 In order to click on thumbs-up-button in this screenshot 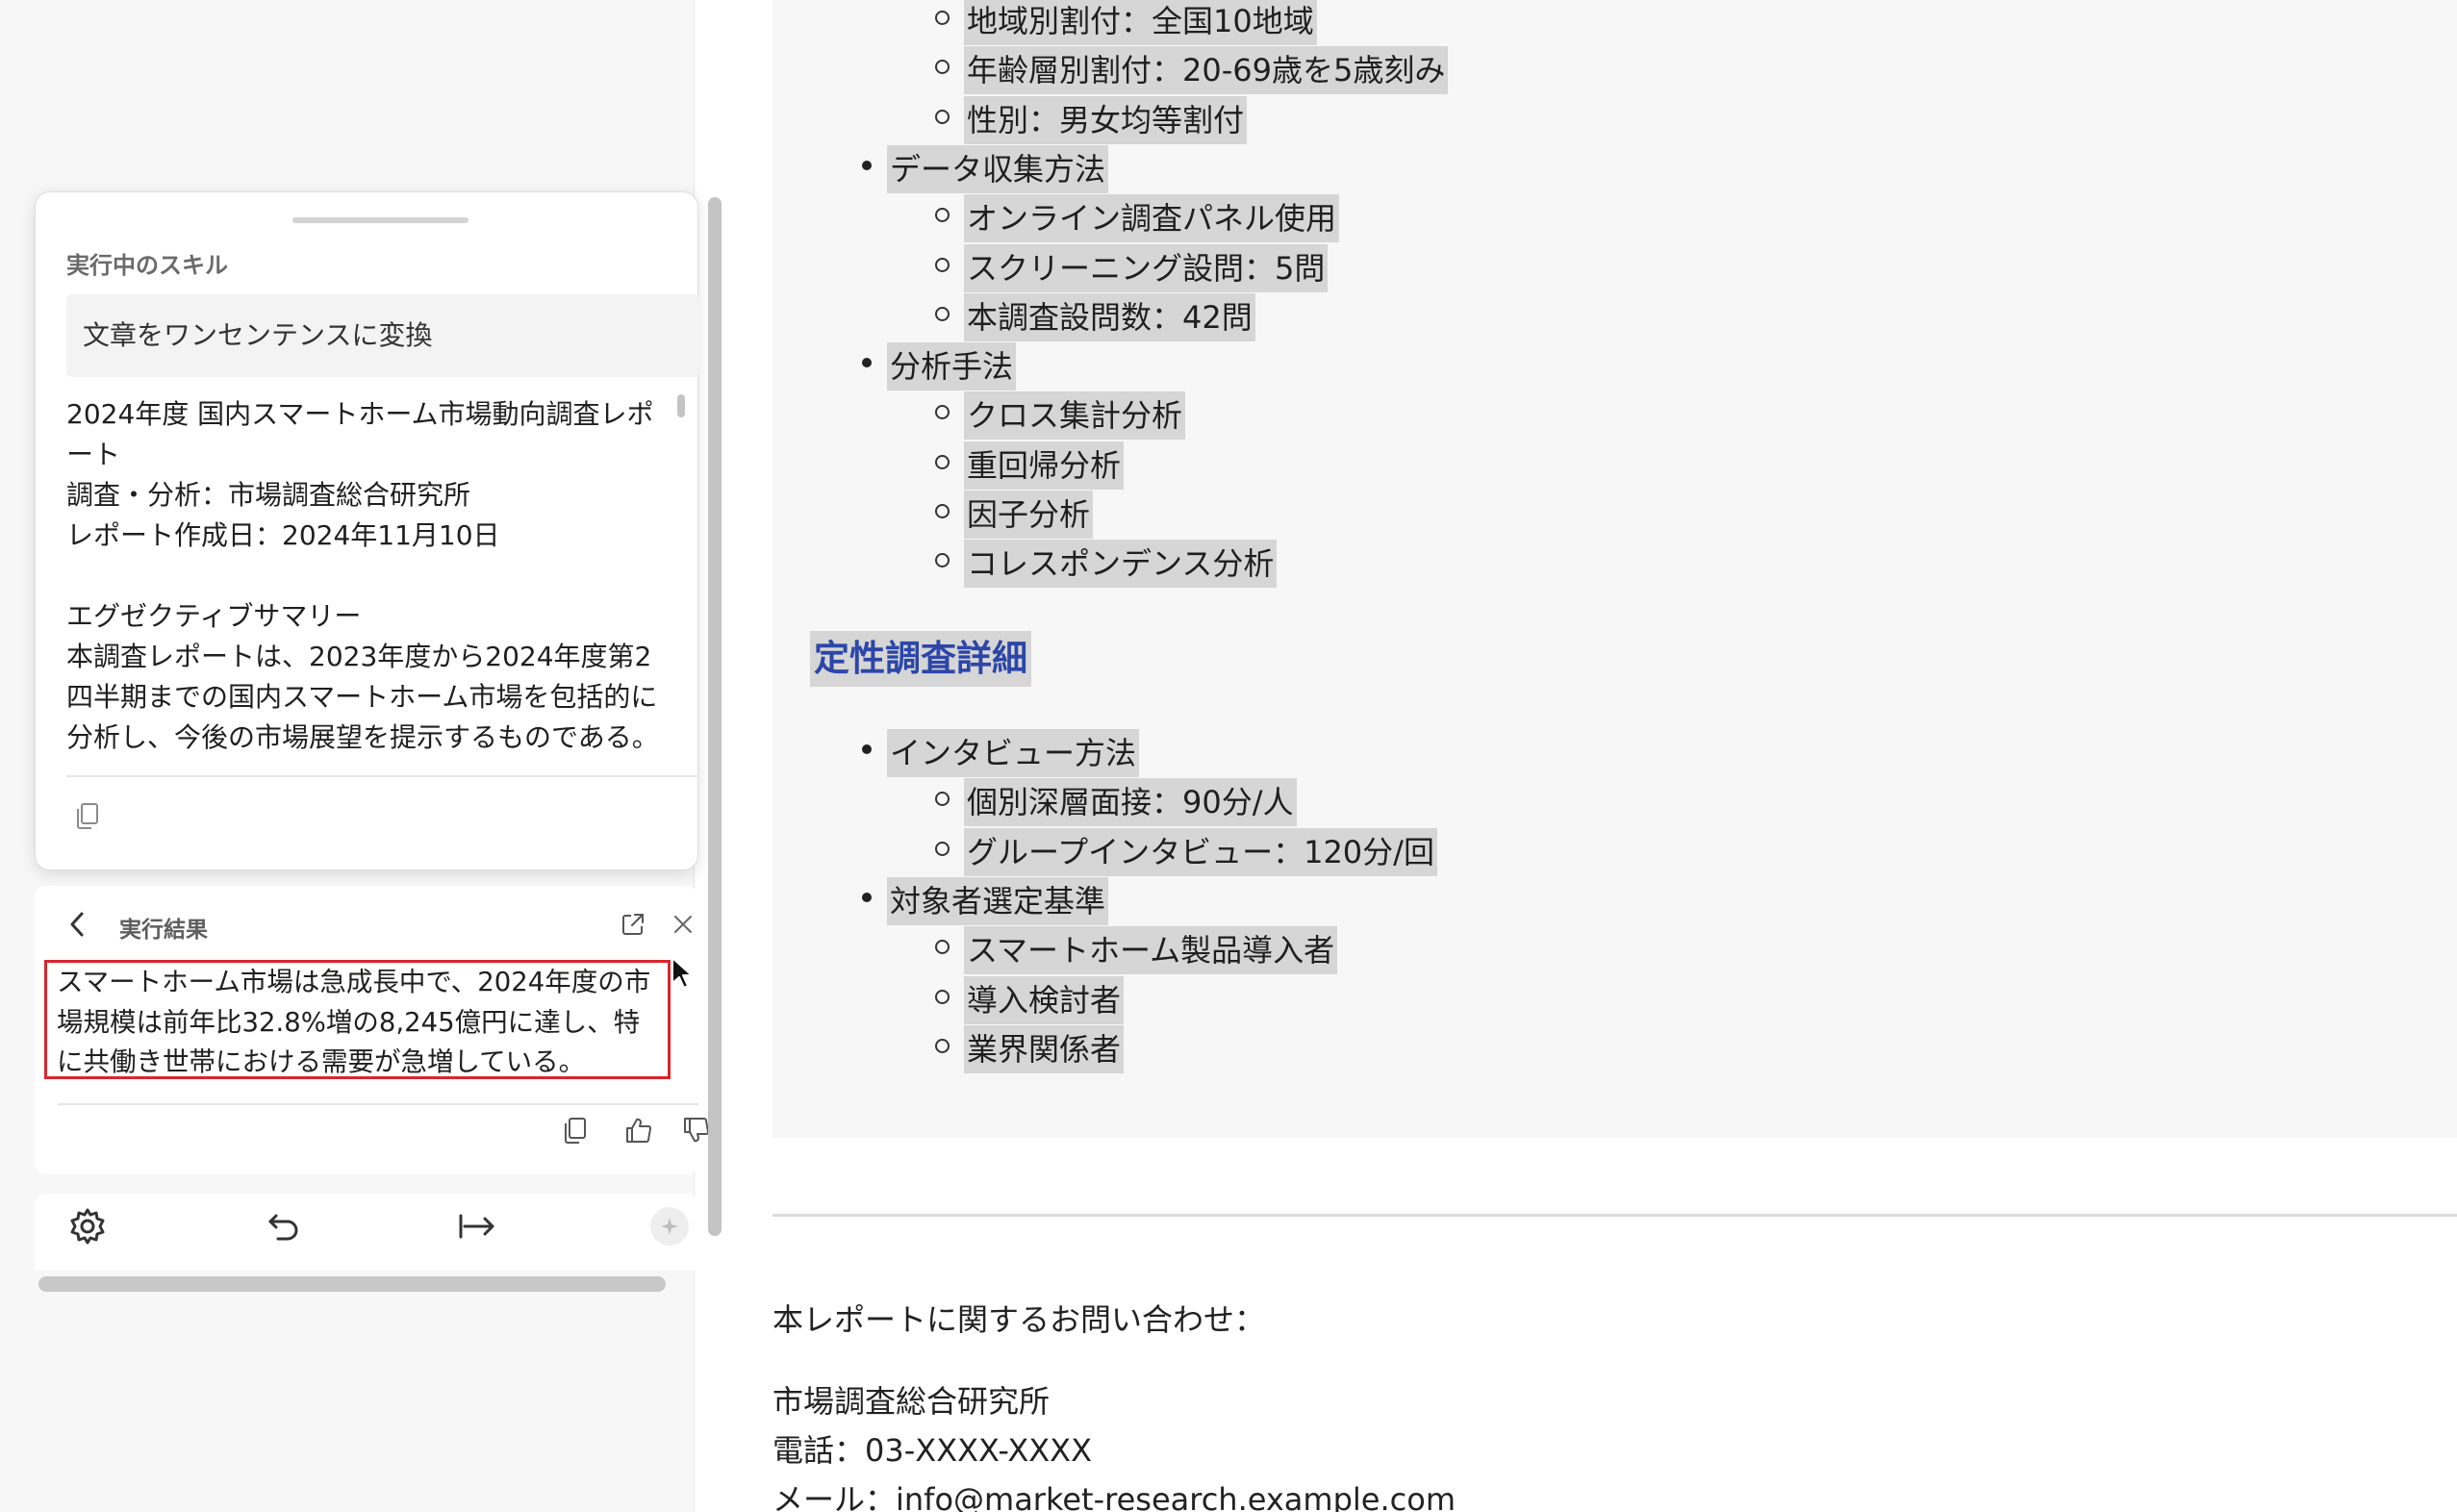, I will do `click(639, 1130)`.